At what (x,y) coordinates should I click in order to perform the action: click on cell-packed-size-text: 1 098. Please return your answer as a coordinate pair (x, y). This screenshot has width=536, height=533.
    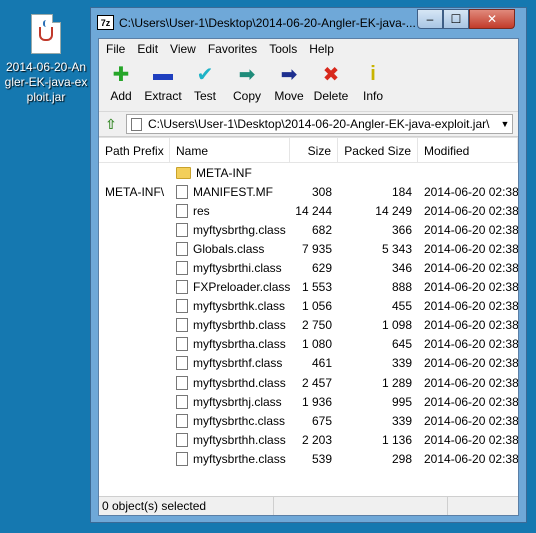
    Looking at the image, I should click on (396, 325).